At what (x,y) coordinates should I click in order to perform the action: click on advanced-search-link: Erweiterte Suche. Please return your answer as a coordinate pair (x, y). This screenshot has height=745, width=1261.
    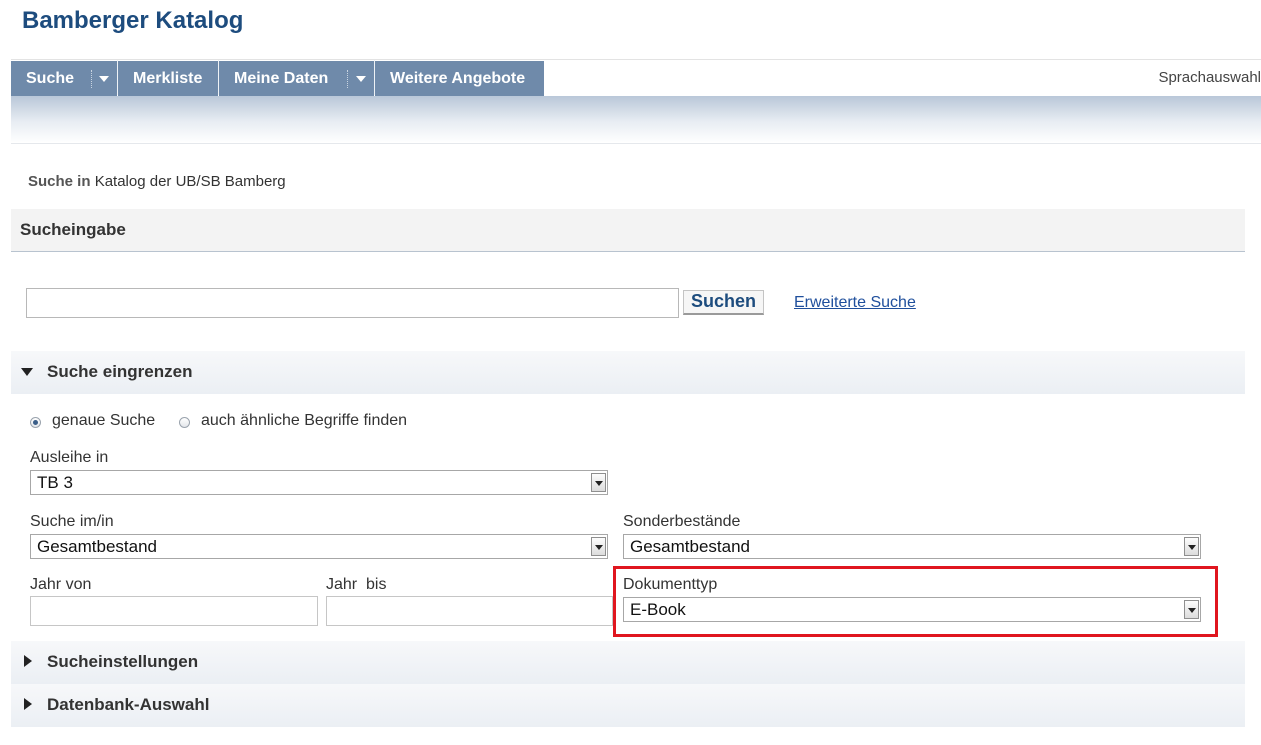
    Looking at the image, I should click on (855, 303).